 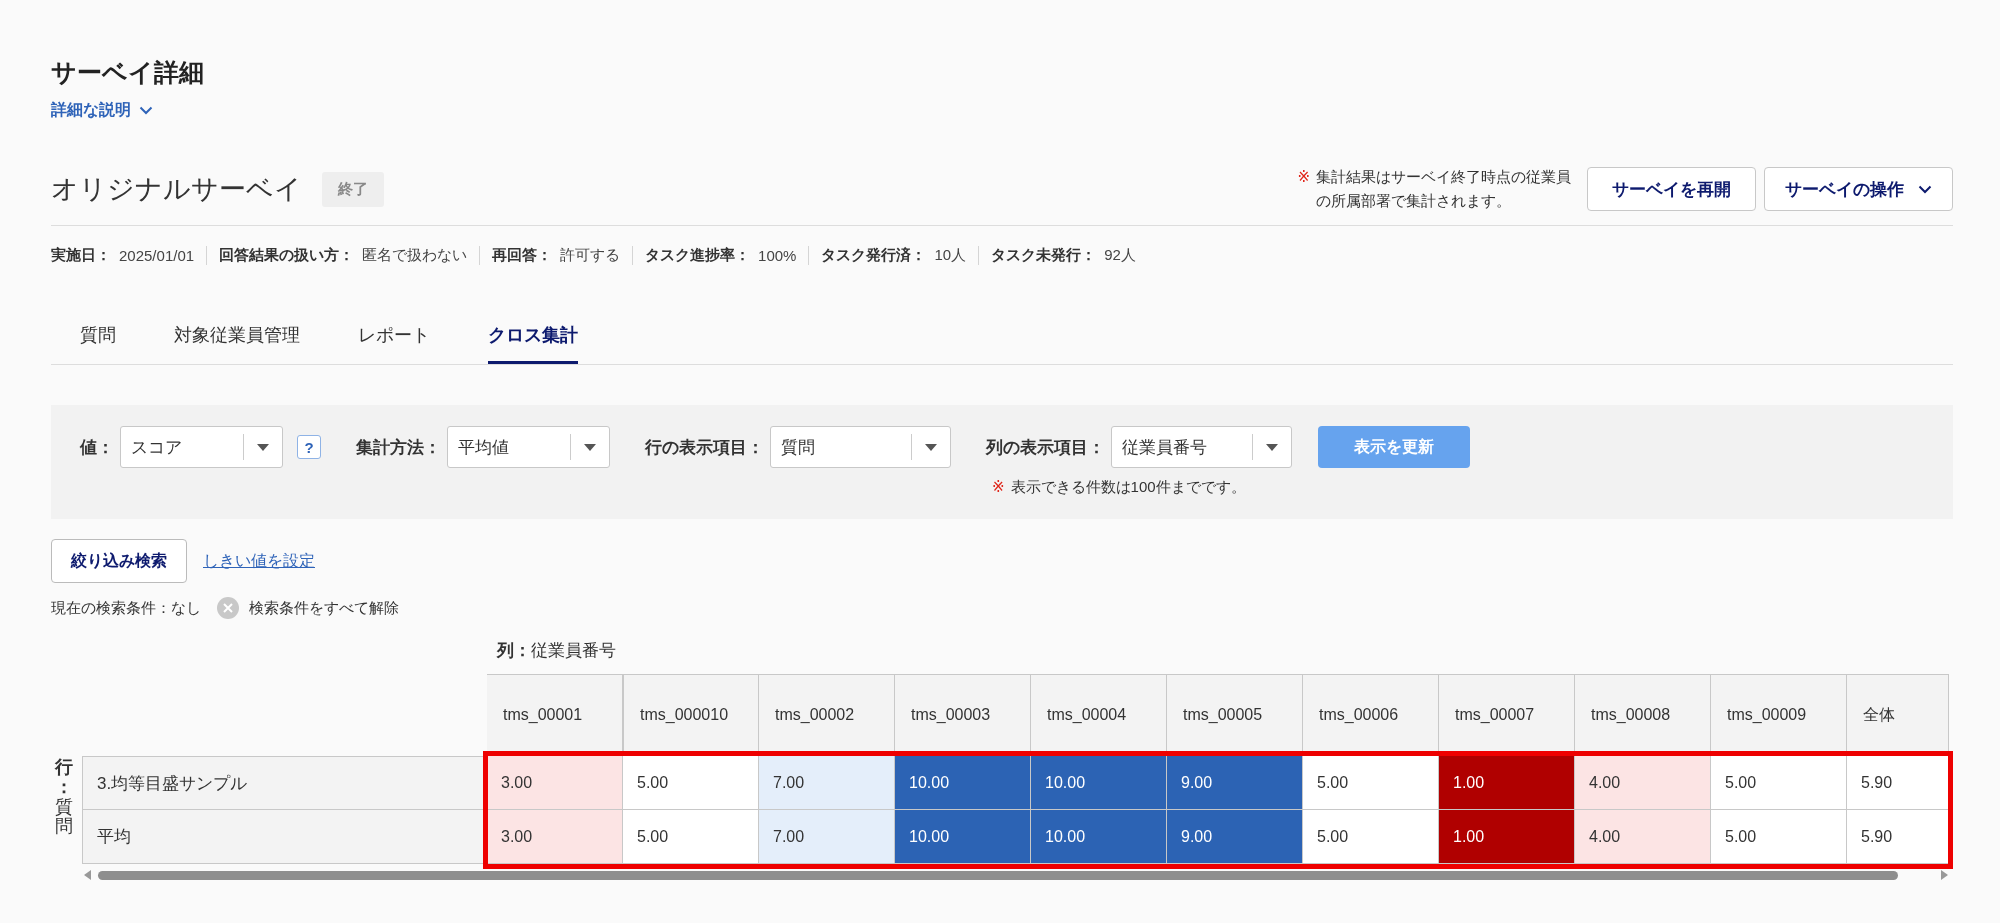 I want to click on meta-value: 92人, so click(x=1120, y=255).